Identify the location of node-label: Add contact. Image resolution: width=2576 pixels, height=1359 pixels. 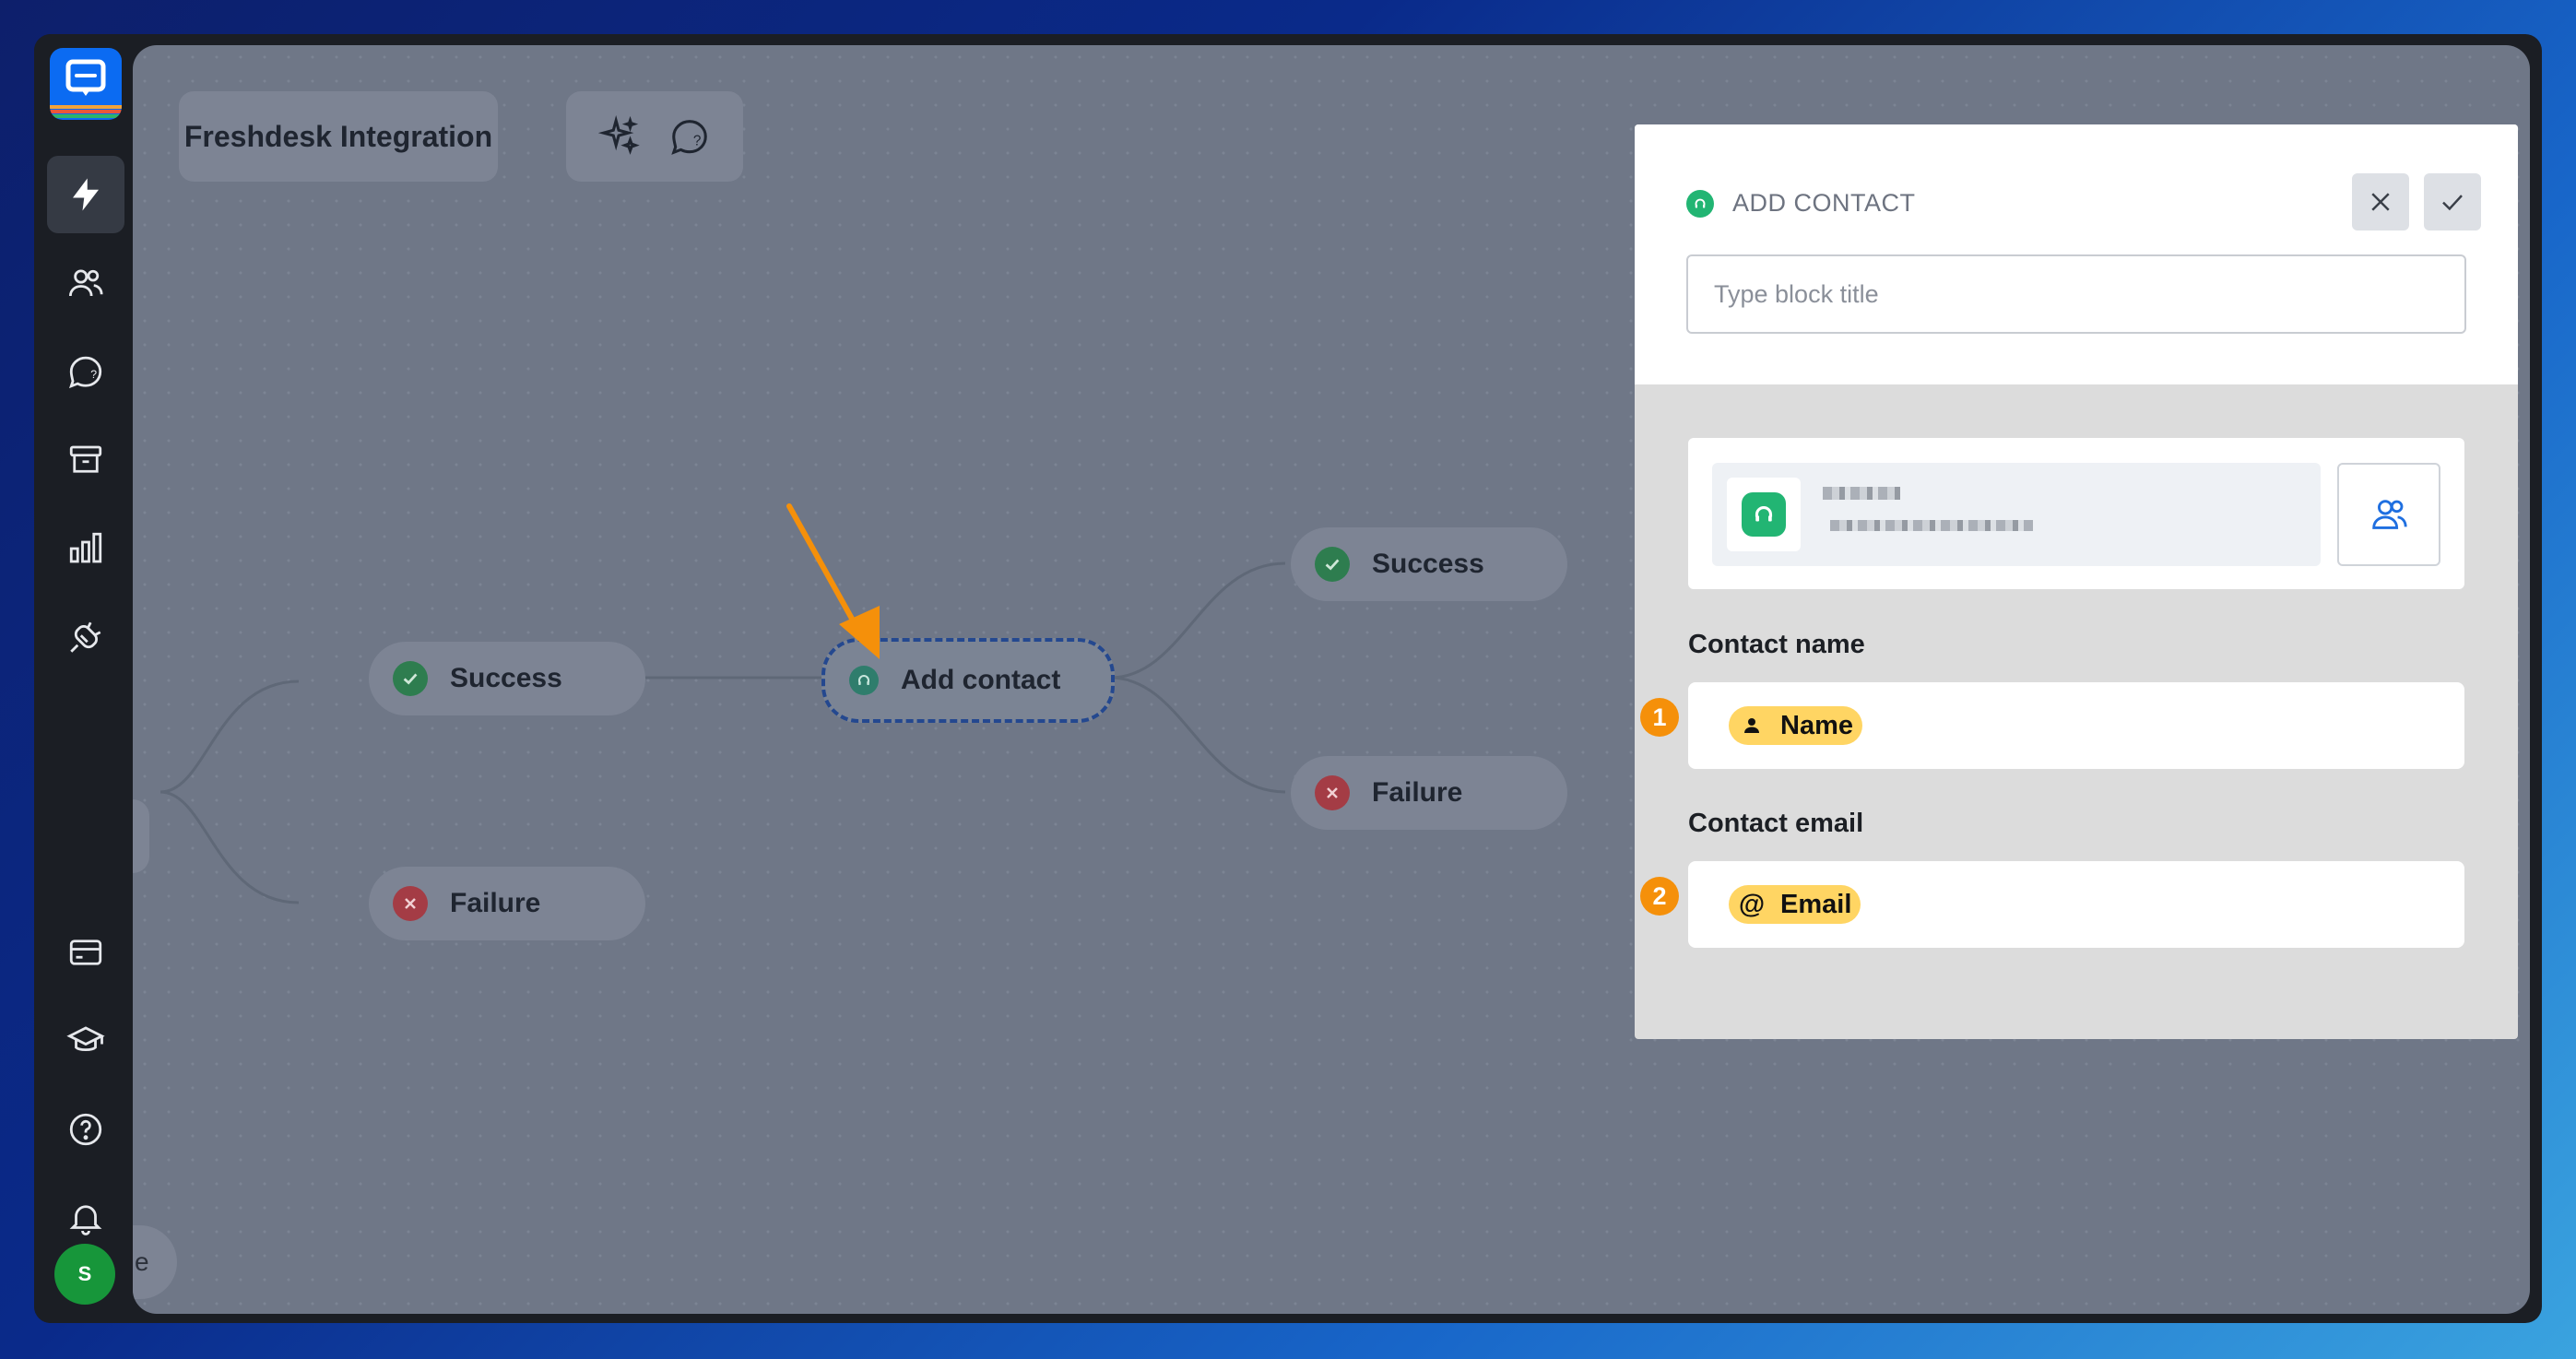
(981, 680).